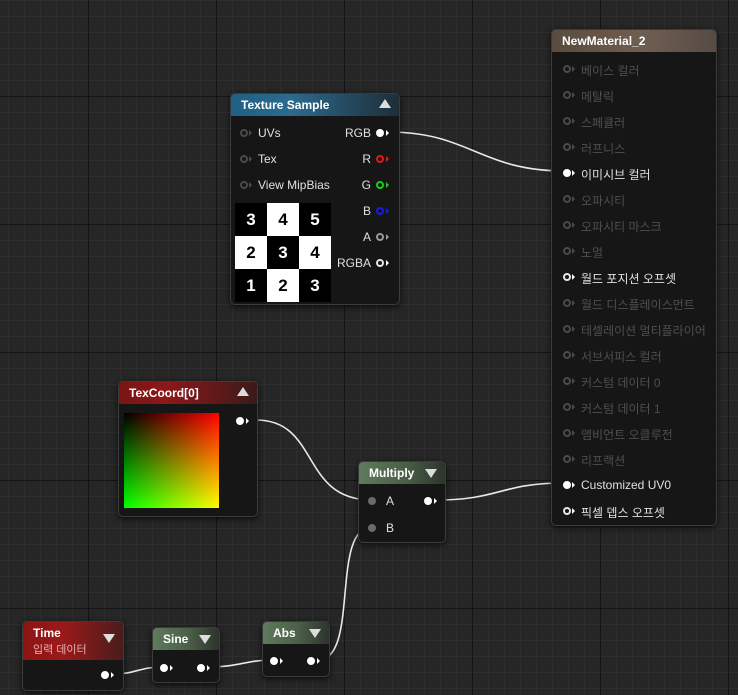 Image resolution: width=738 pixels, height=695 pixels. Describe the element at coordinates (390, 501) in the screenshot. I see `multiply-a-label: A` at that location.